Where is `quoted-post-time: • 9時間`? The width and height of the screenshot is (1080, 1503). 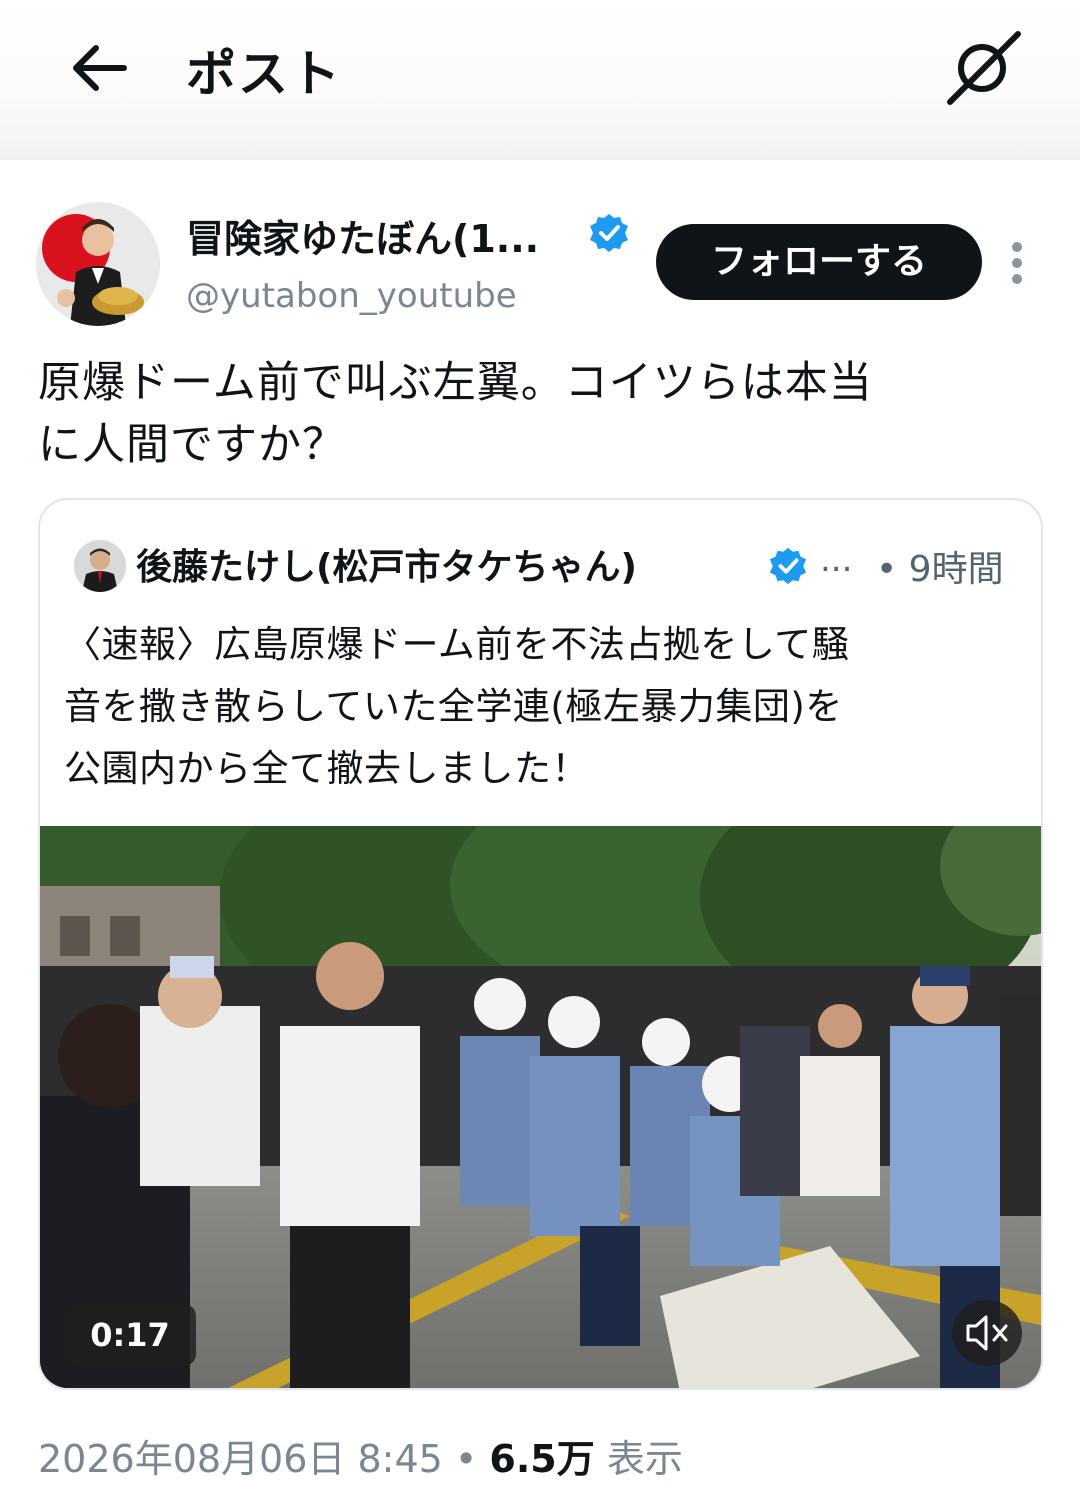 quoted-post-time: • 9時間 is located at coordinates (940, 569).